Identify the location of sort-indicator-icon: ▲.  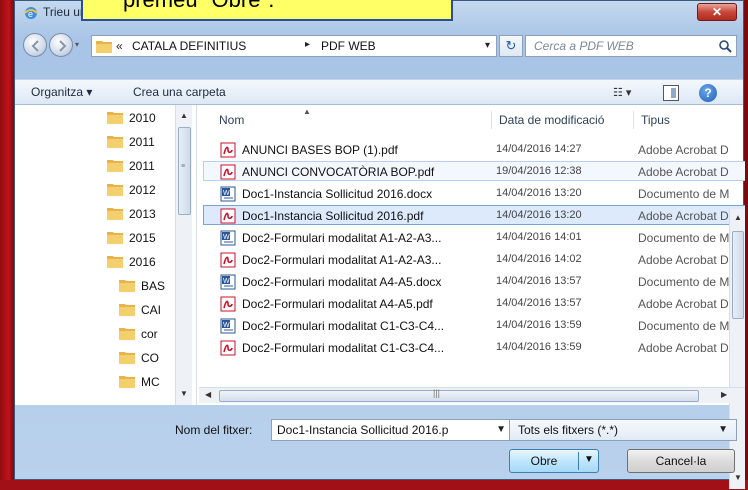
(307, 111).